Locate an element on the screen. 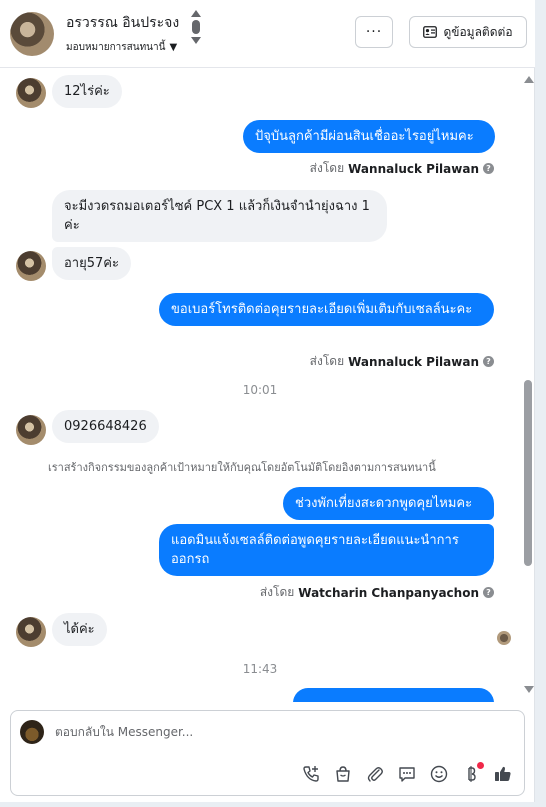 This screenshot has width=546, height=807. assign-conversation-dropdown: มอบหมายการสนทนานี้ ▼ is located at coordinates (121, 47).